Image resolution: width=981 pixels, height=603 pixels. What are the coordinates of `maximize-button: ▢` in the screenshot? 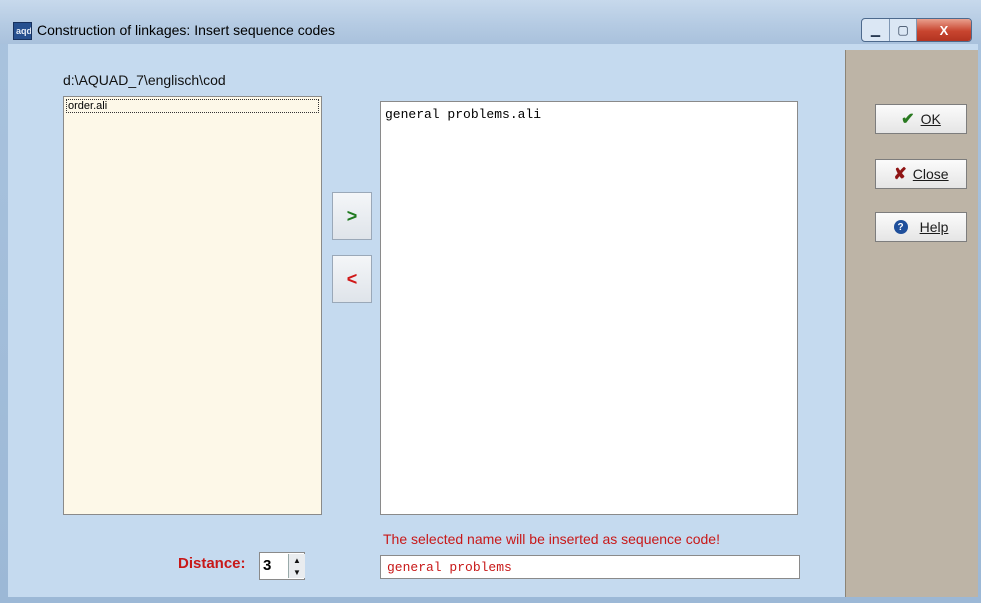 It's located at (903, 30).